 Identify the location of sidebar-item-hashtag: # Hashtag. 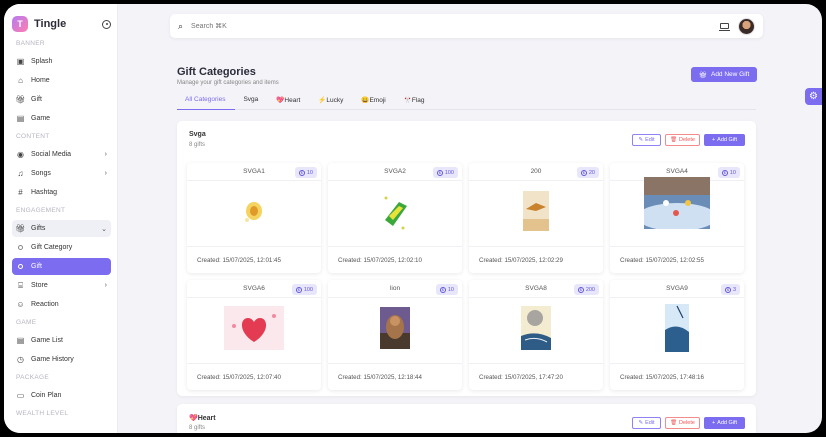
(61, 192).